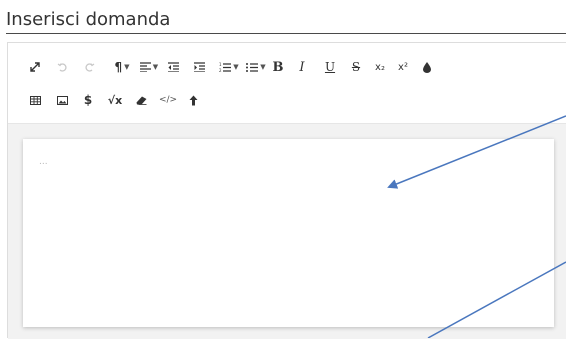 This screenshot has height=339, width=566. What do you see at coordinates (286, 21) in the screenshot?
I see `page-title: Inserisci domanda` at bounding box center [286, 21].